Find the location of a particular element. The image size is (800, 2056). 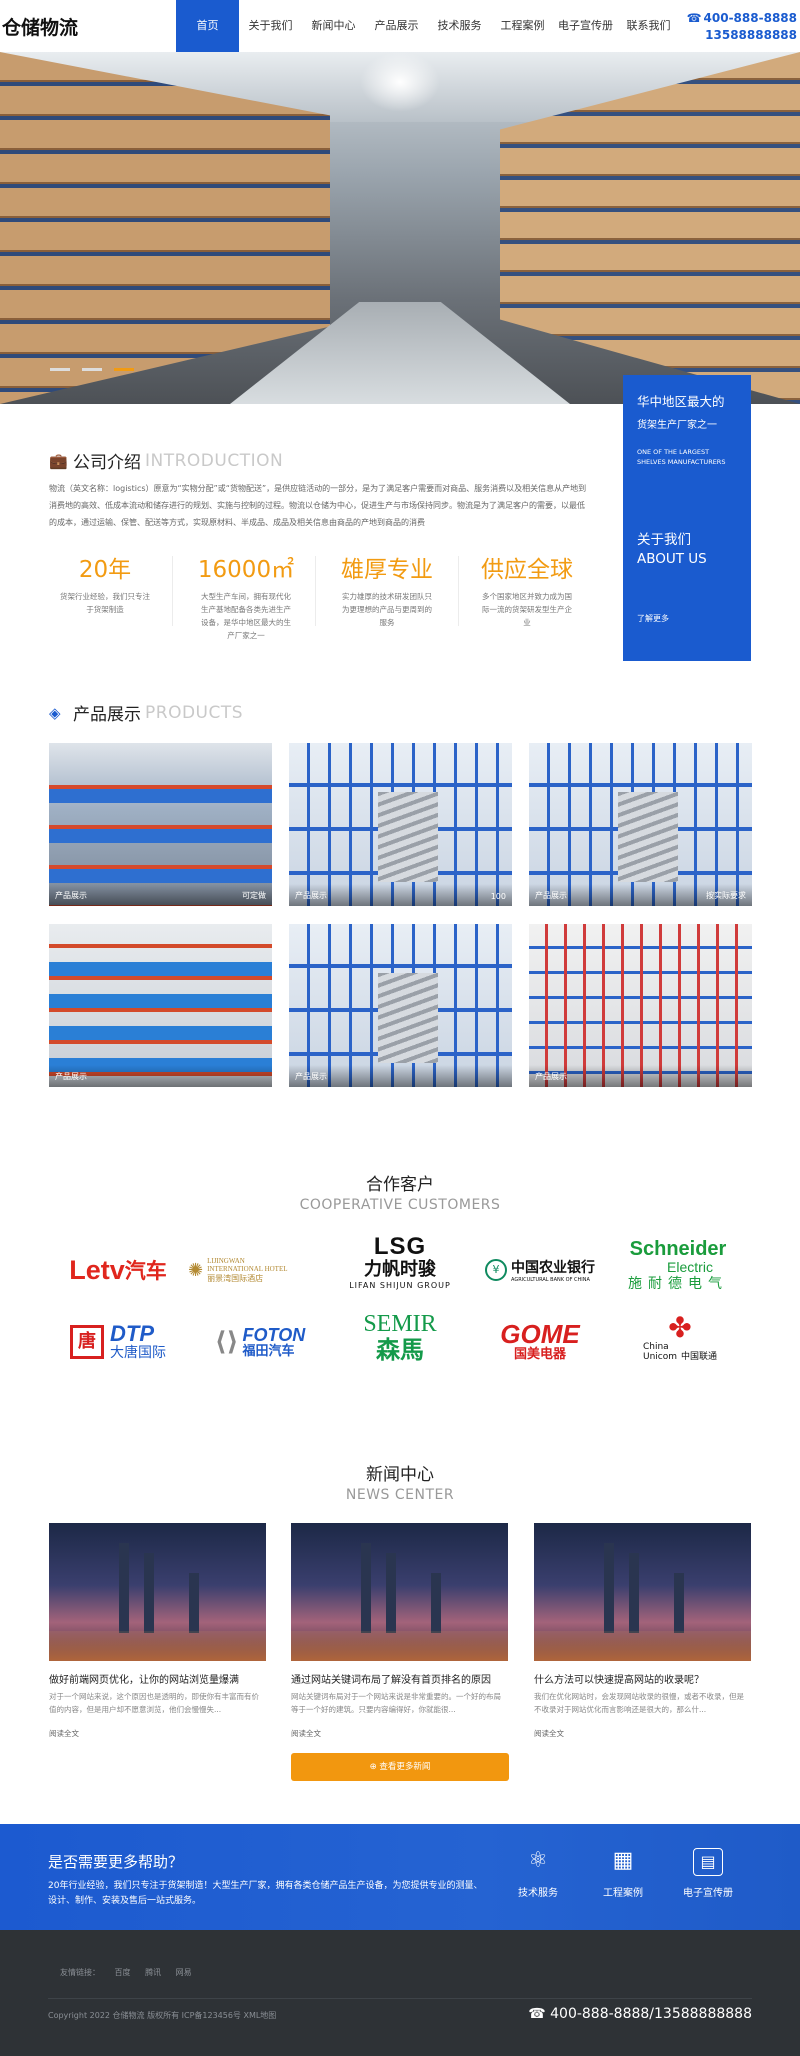

products-title-cn: 产品展示 is located at coordinates (107, 715).